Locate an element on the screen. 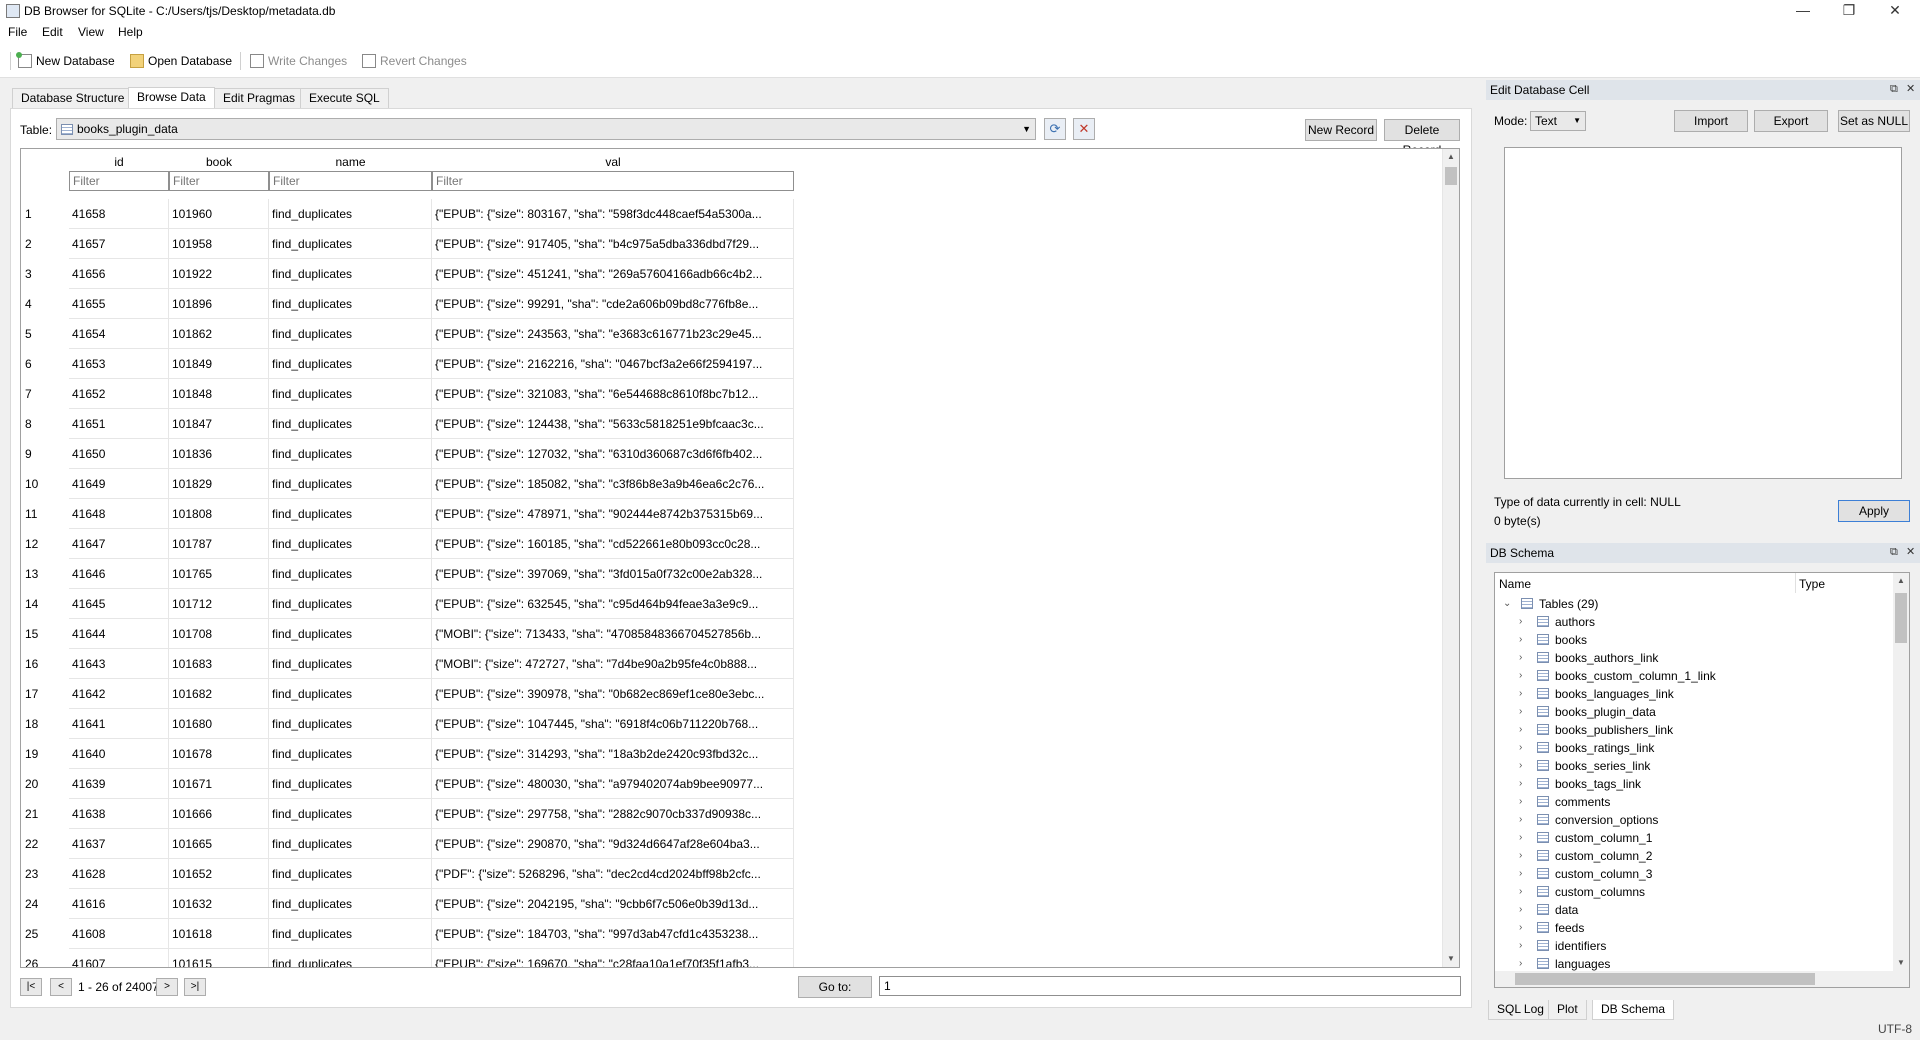 This screenshot has width=1920, height=1040. cell-book: 101765 is located at coordinates (219, 574).